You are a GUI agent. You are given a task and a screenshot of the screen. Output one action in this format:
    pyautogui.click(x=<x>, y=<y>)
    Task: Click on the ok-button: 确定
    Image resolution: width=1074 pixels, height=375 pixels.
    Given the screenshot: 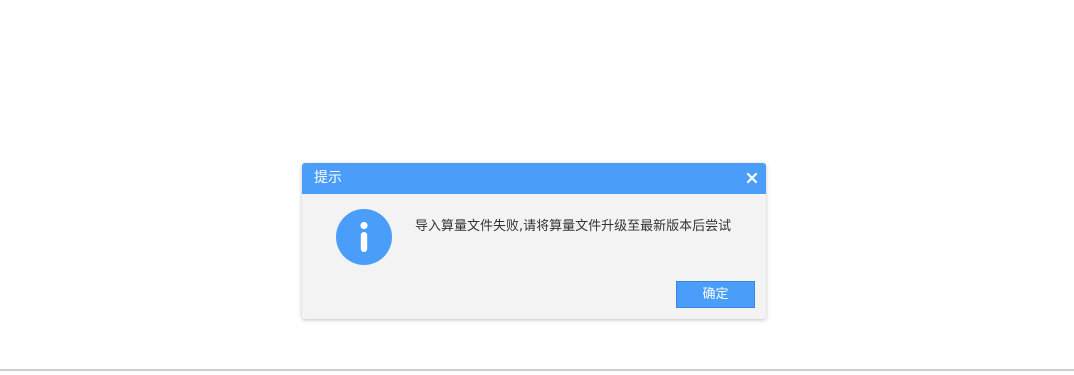 What is the action you would take?
    pyautogui.click(x=715, y=294)
    